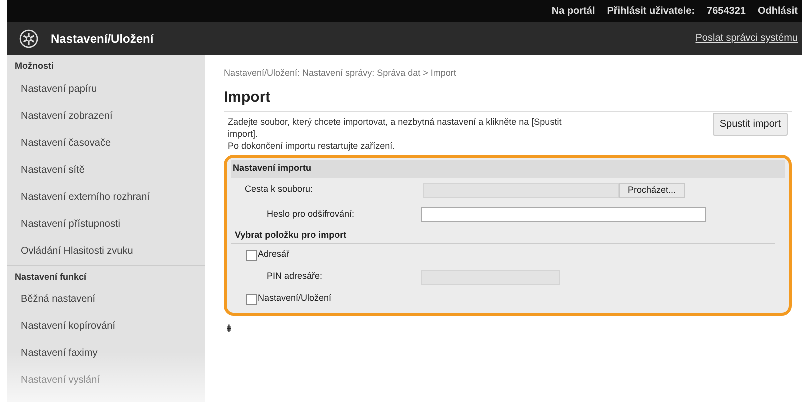 This screenshot has height=402, width=802. Describe the element at coordinates (67, 116) in the screenshot. I see `sidebar-item: Nastavení zobrazení` at that location.